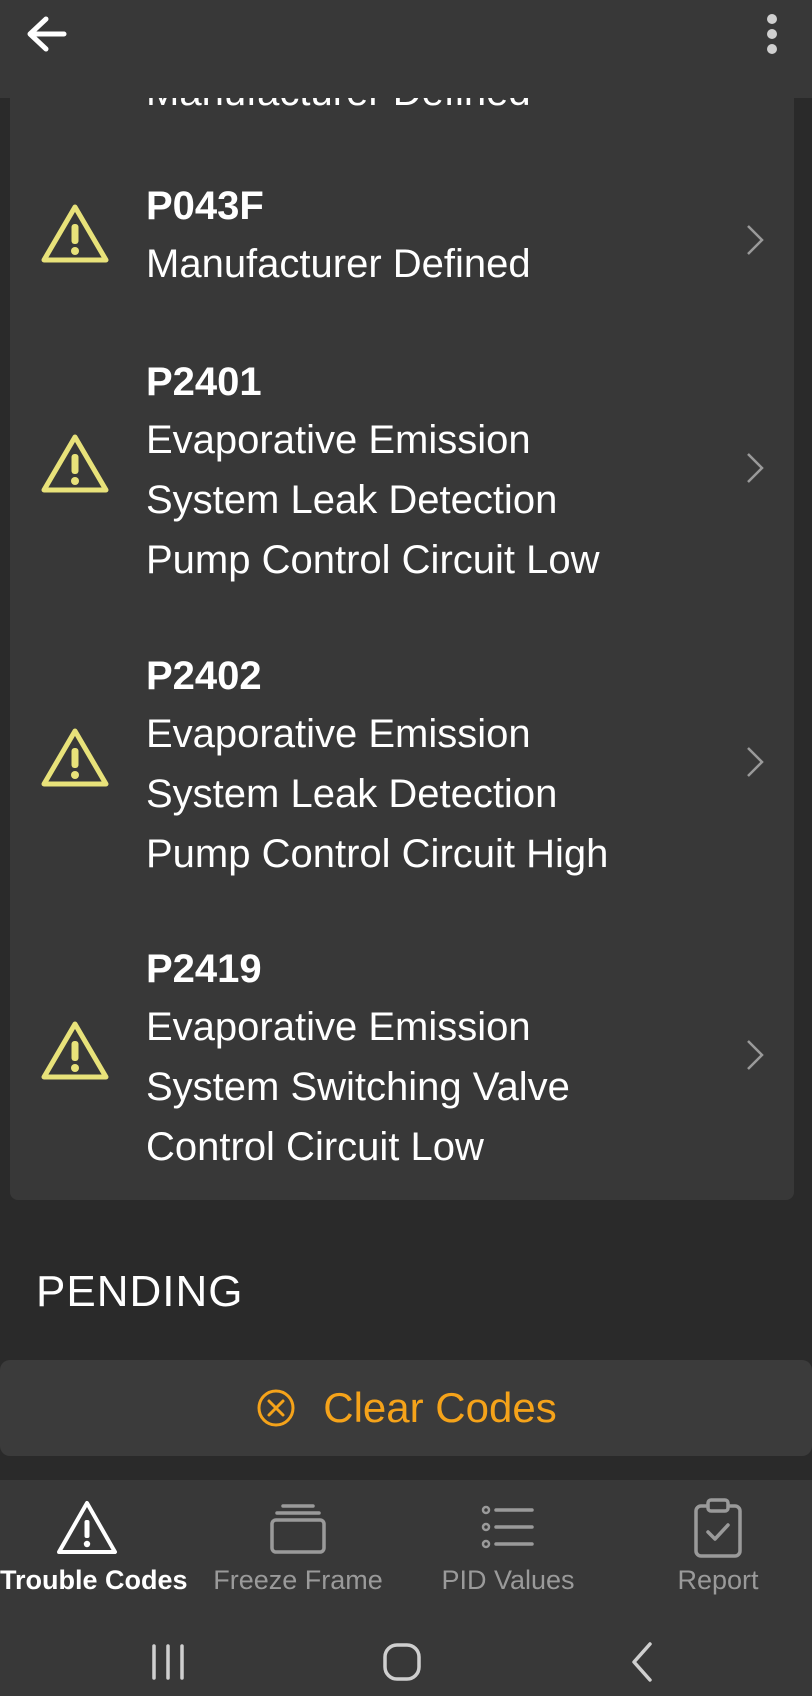  Describe the element at coordinates (373, 560) in the screenshot. I see `dtc-description-line: Pump Control Circuit Low` at that location.